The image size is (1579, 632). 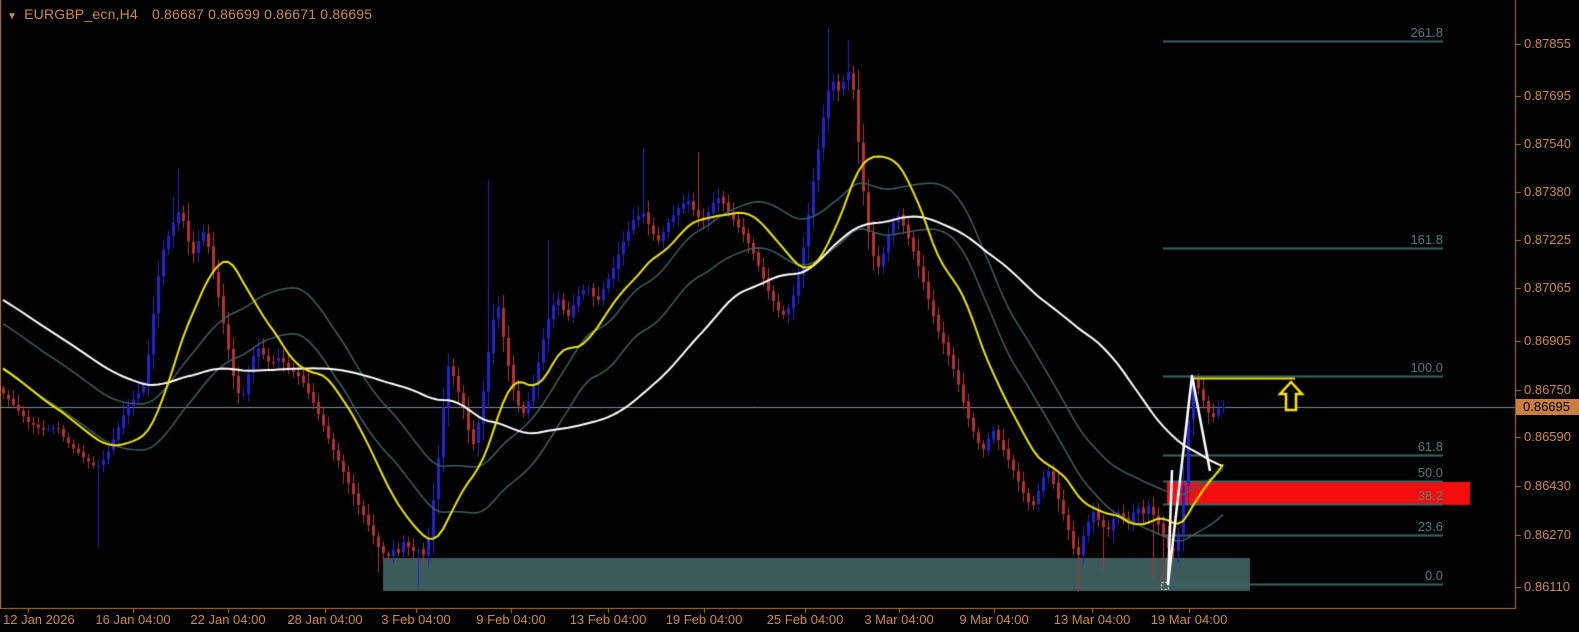 What do you see at coordinates (81, 14) in the screenshot?
I see `symbol-label: EURGBP_ecn,H4` at bounding box center [81, 14].